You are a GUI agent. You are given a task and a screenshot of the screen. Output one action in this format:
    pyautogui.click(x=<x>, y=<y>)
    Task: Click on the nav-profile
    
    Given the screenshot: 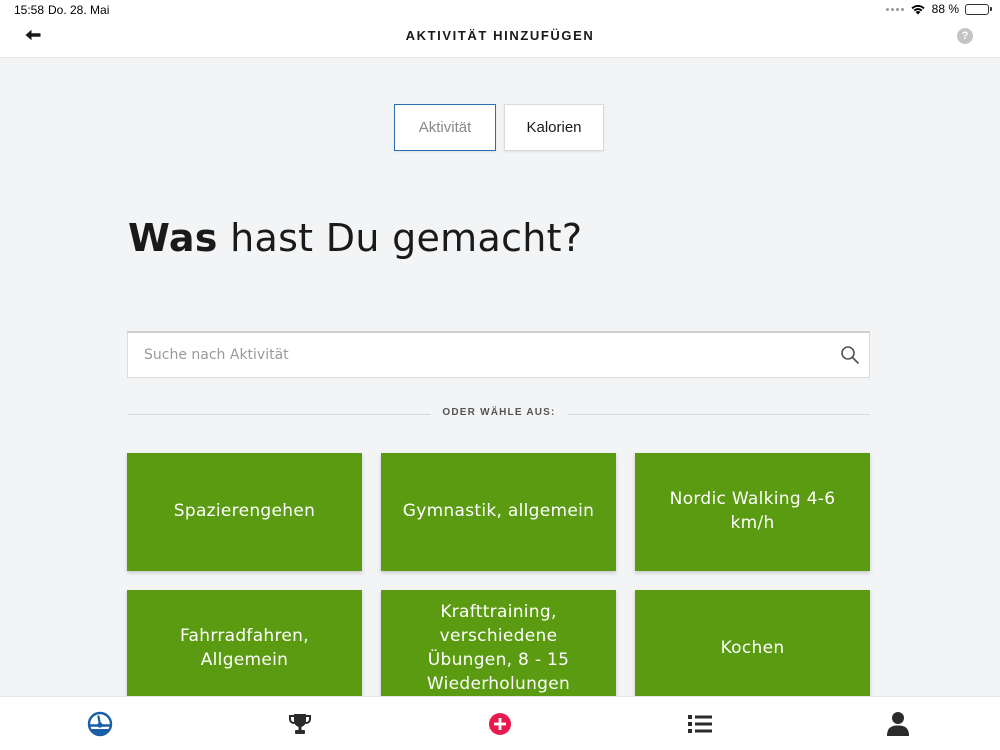 What is the action you would take?
    pyautogui.click(x=898, y=724)
    